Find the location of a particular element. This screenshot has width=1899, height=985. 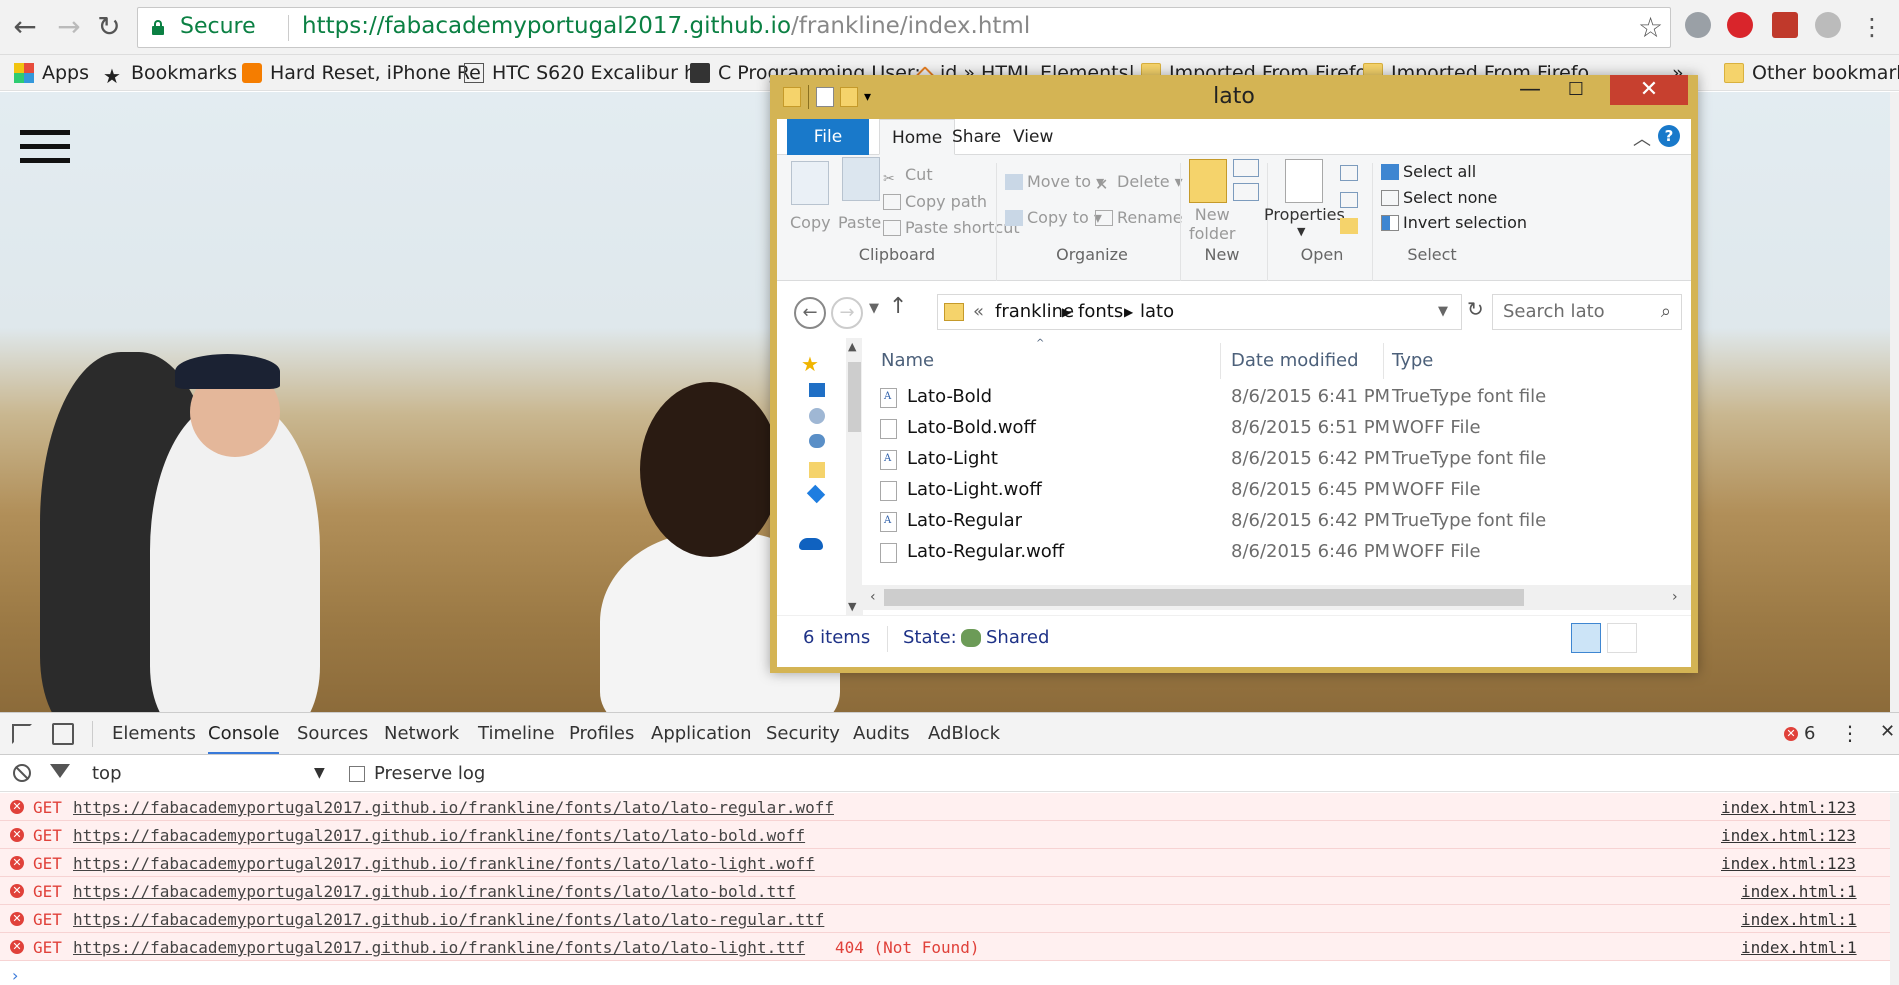

device-mode-icon is located at coordinates (63, 734).